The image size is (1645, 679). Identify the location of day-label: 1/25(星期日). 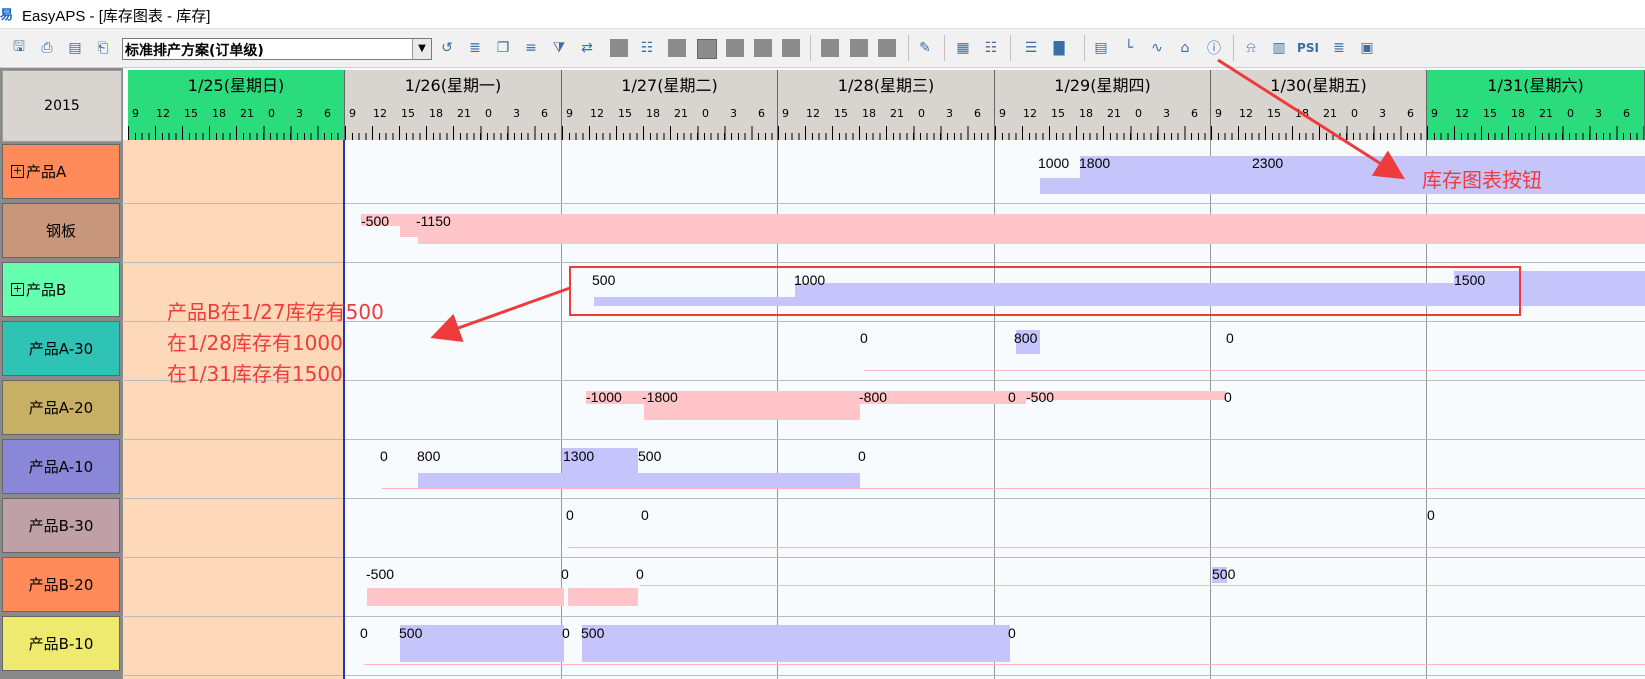
(236, 85).